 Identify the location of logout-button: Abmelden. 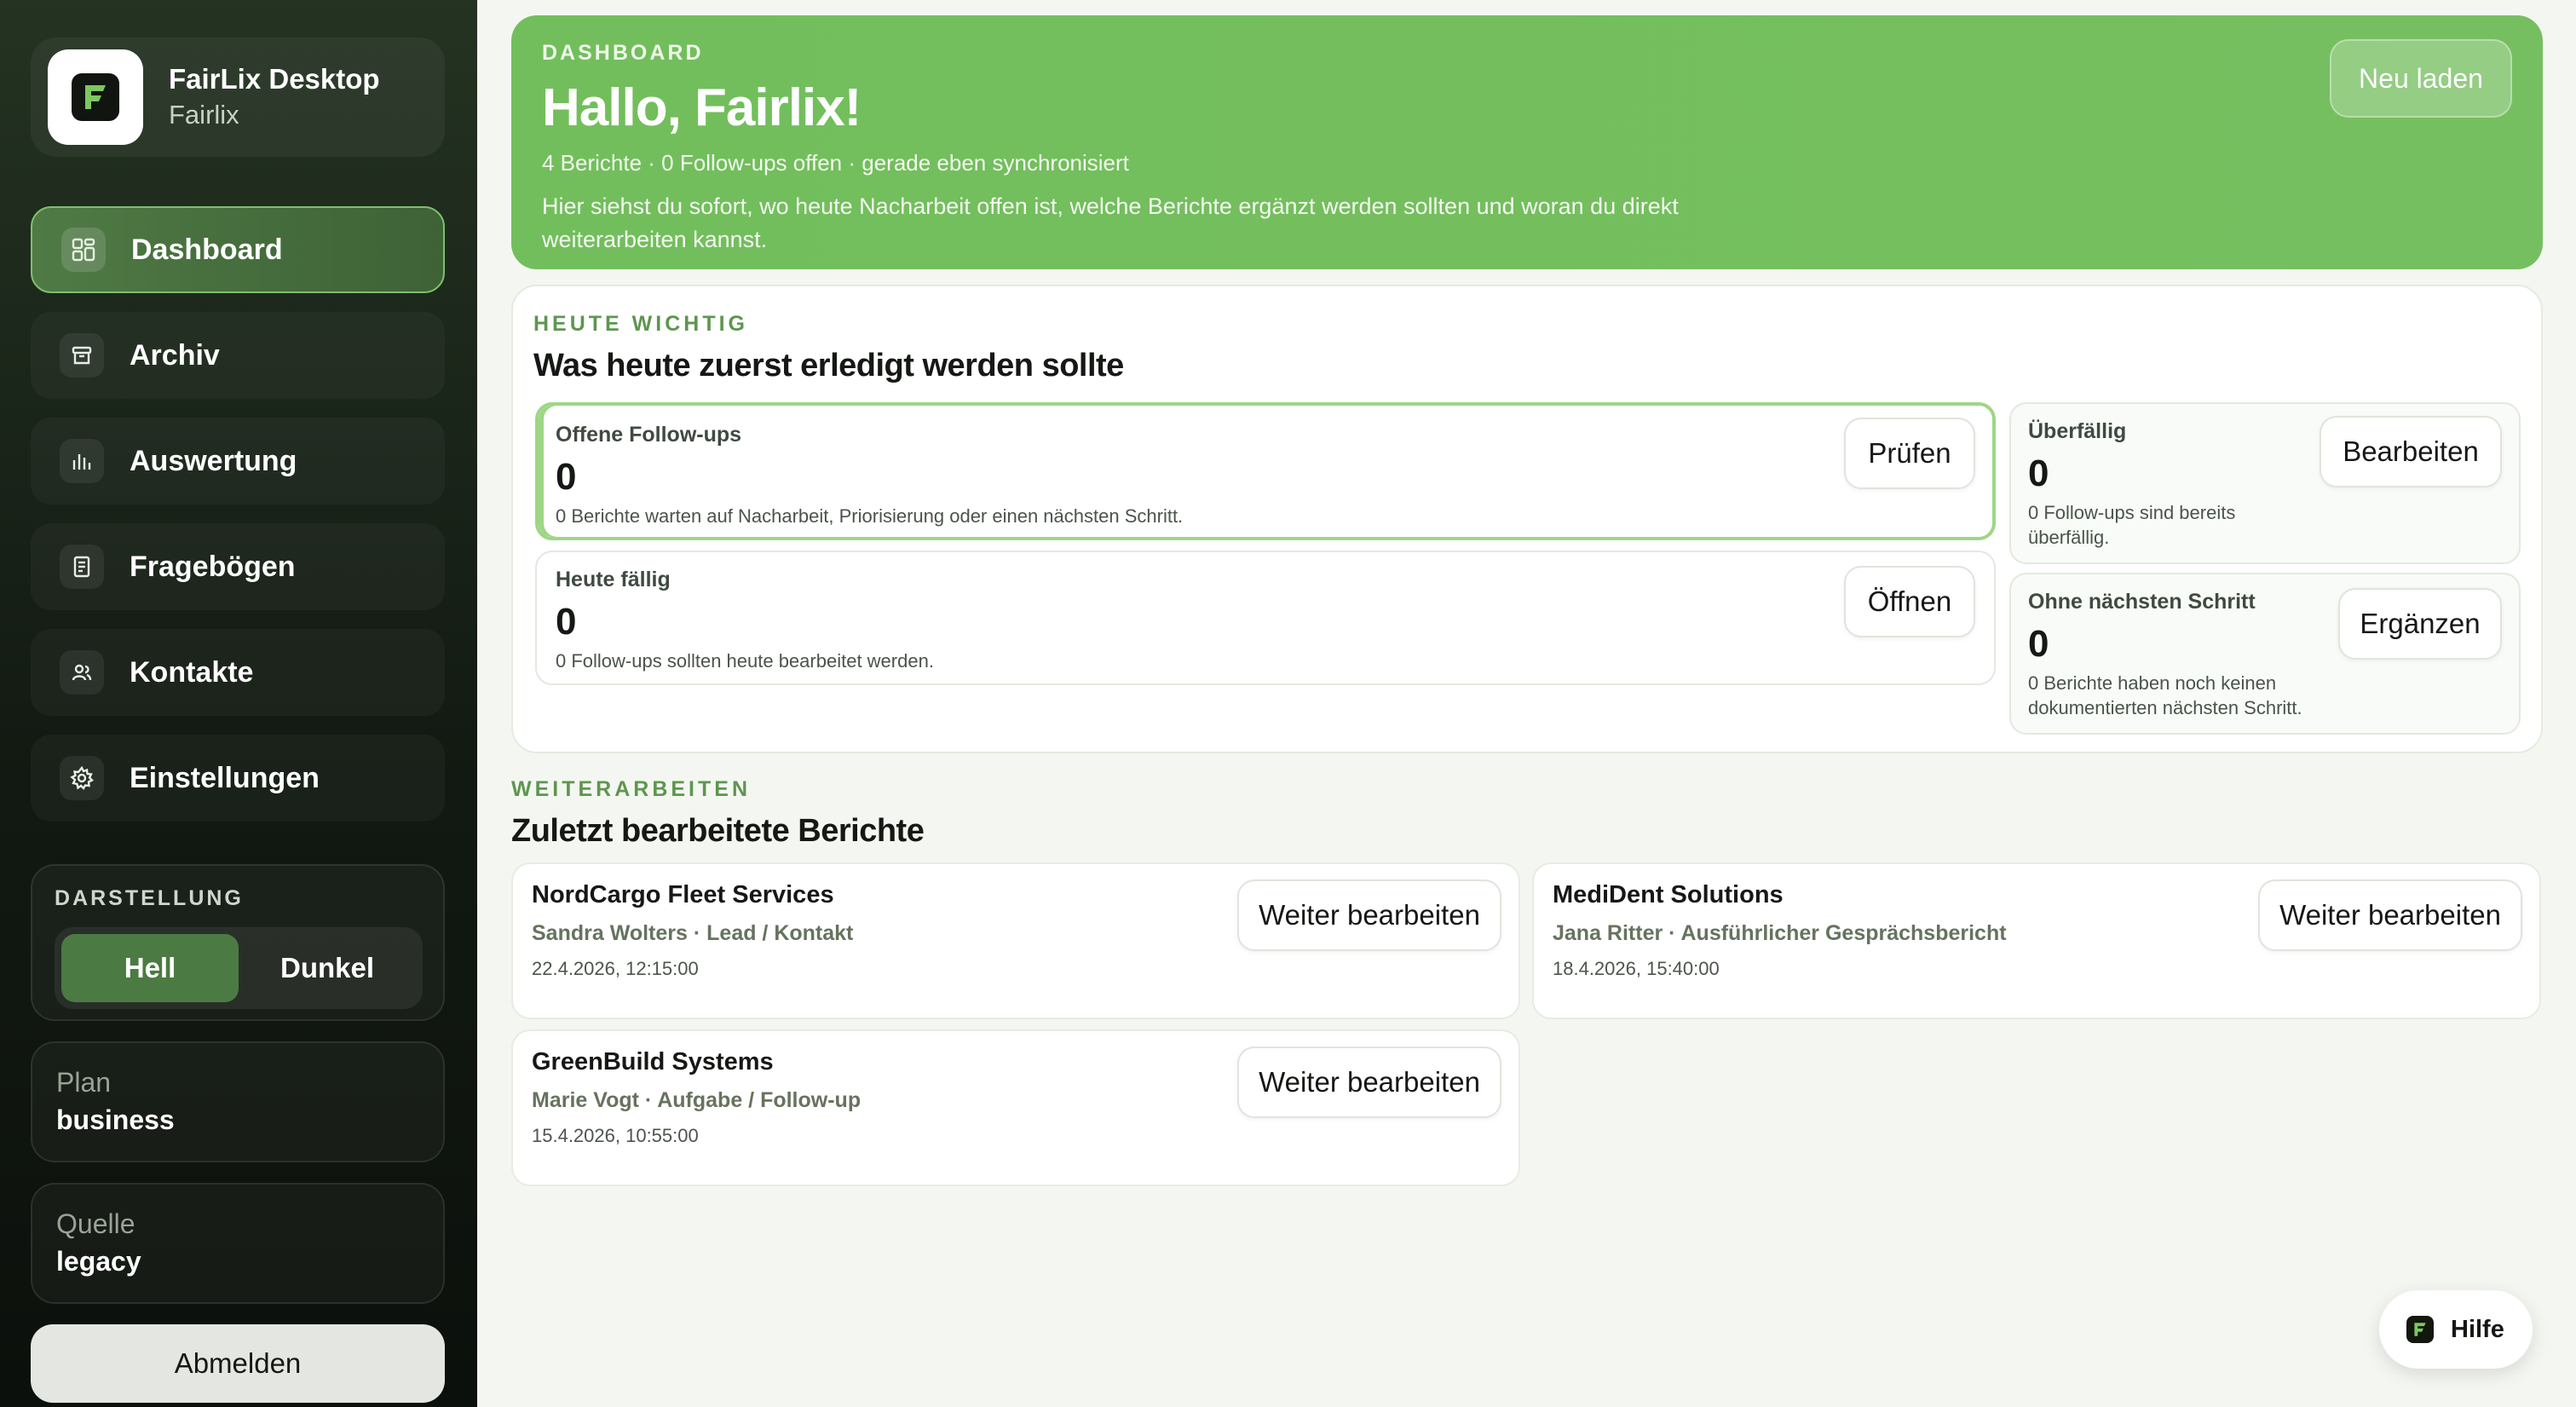
(238, 1363).